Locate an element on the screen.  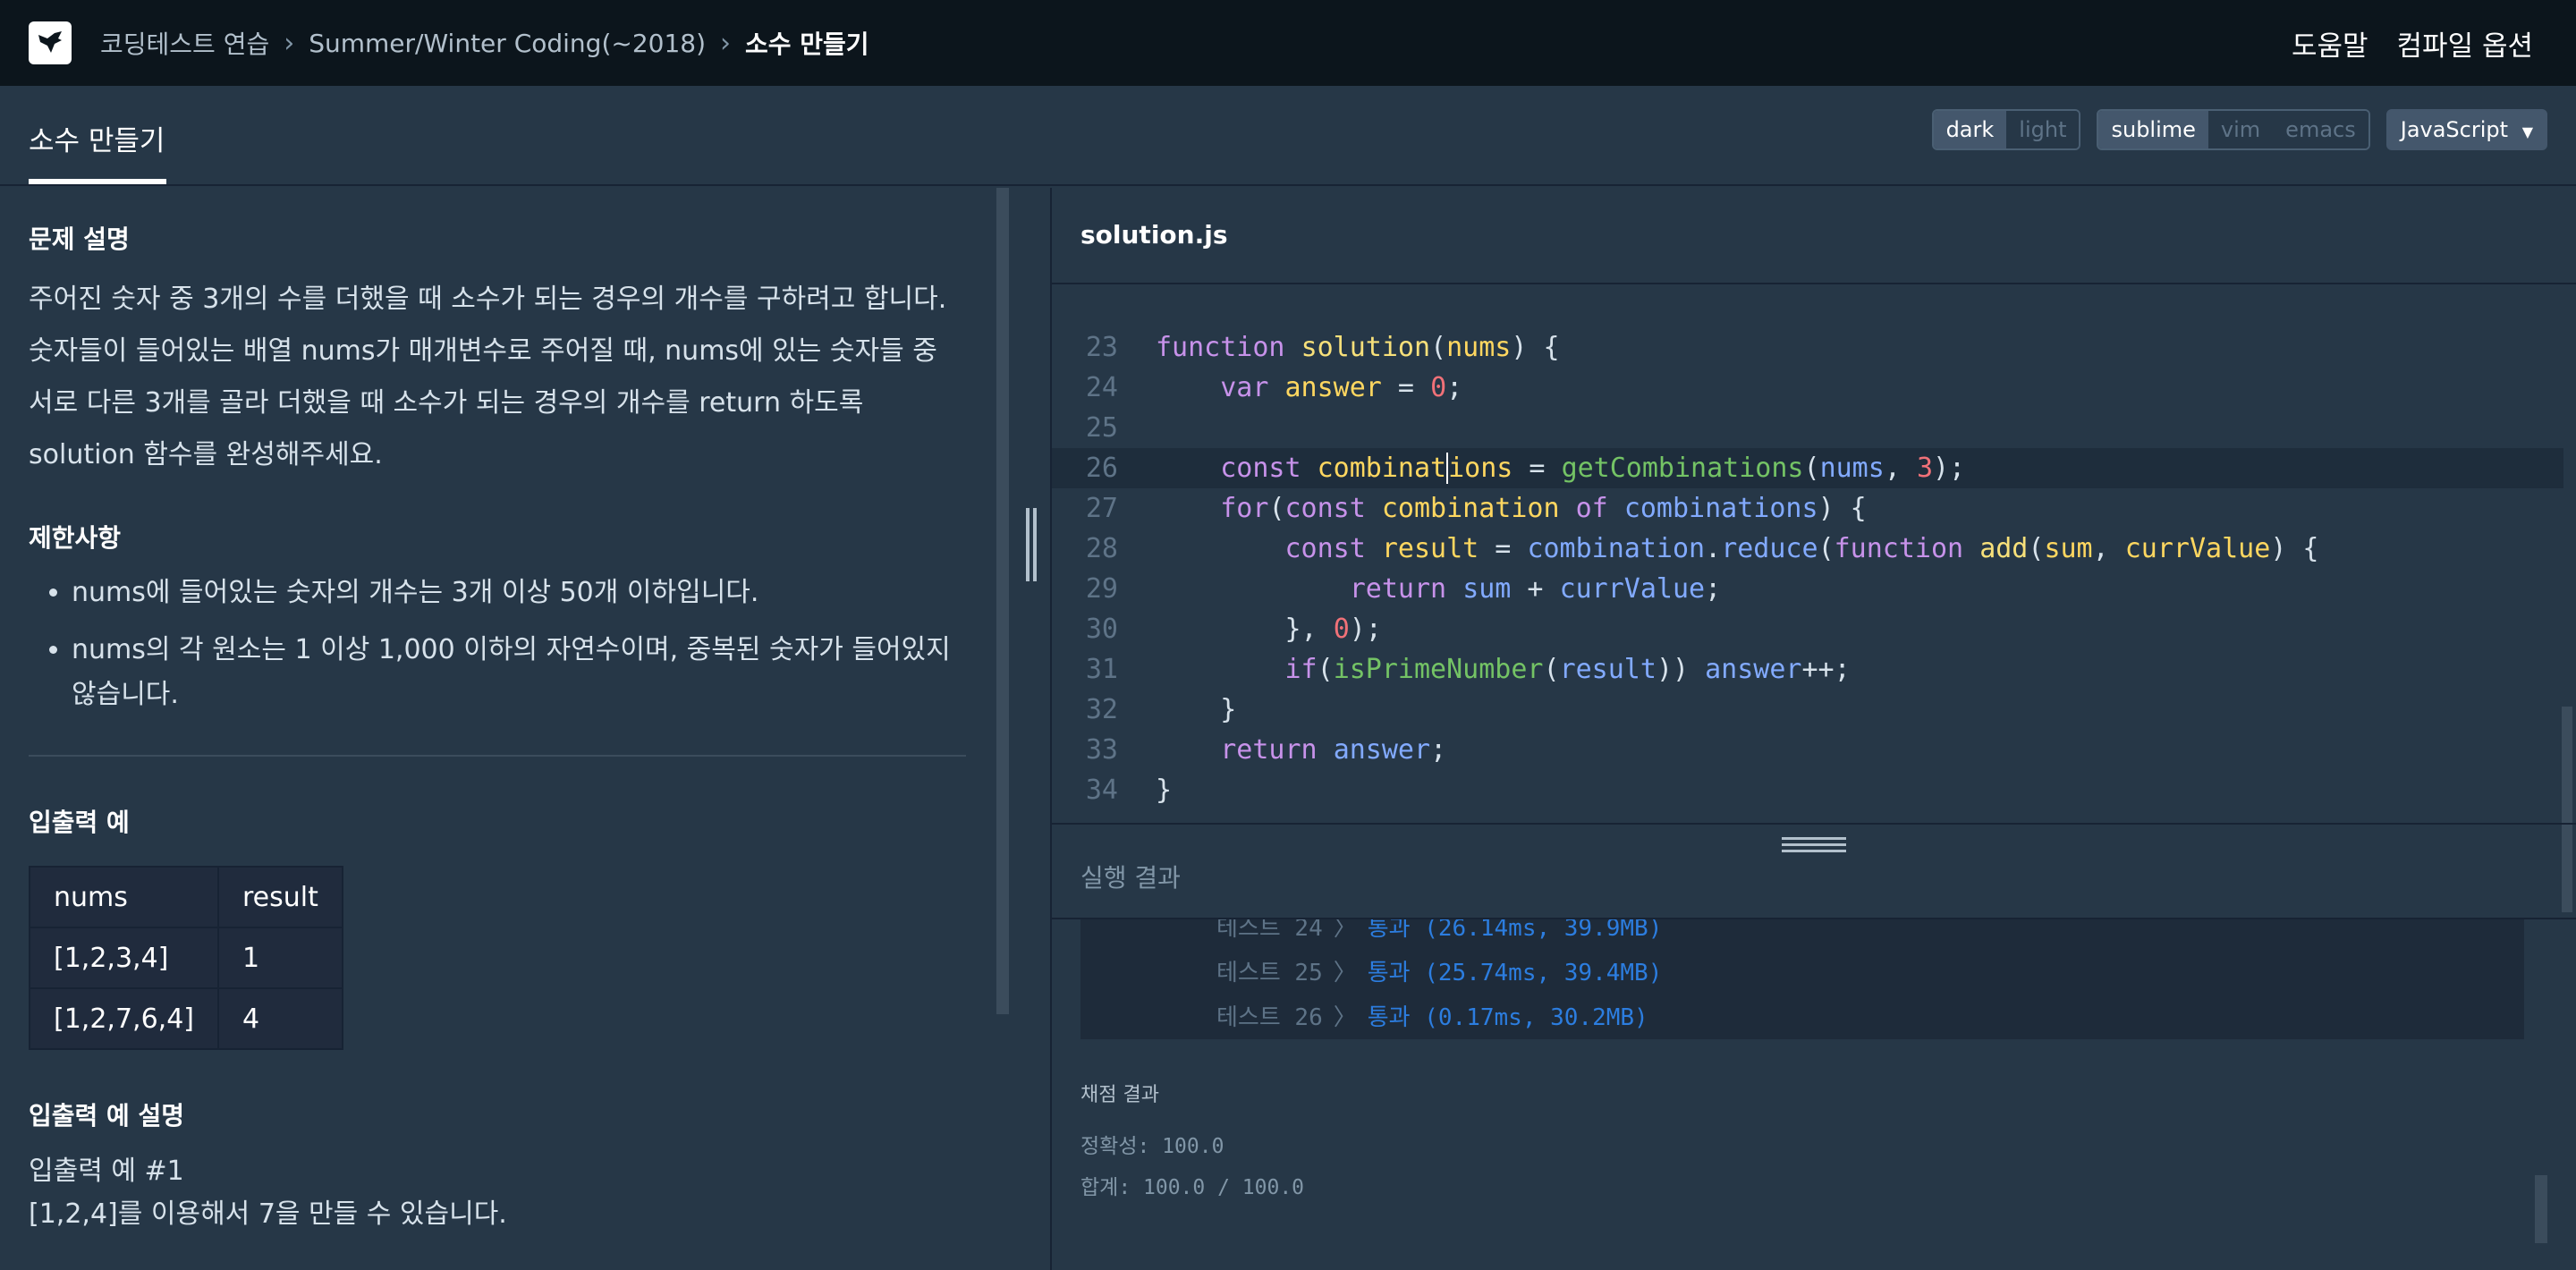
language-dropdown: JavaScript ▼ is located at coordinates (2466, 129).